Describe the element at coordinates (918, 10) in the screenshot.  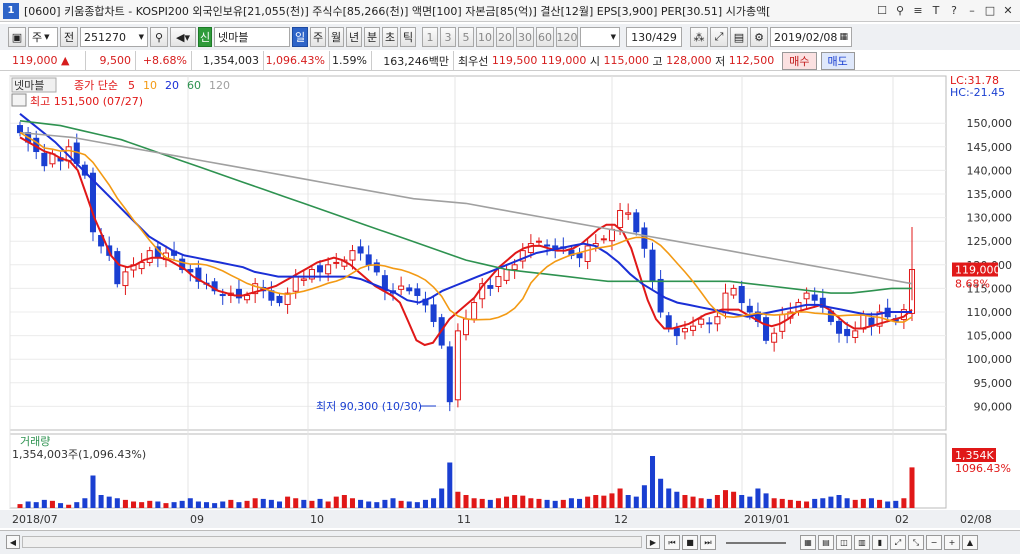
I see `tools-icon: ≡` at that location.